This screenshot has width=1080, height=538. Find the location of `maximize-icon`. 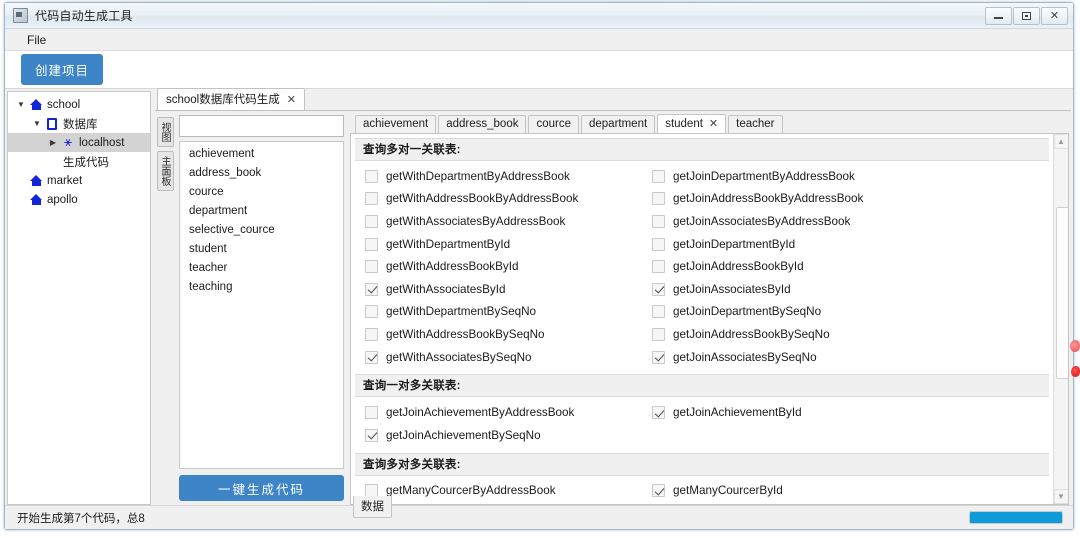

maximize-icon is located at coordinates (1026, 15).